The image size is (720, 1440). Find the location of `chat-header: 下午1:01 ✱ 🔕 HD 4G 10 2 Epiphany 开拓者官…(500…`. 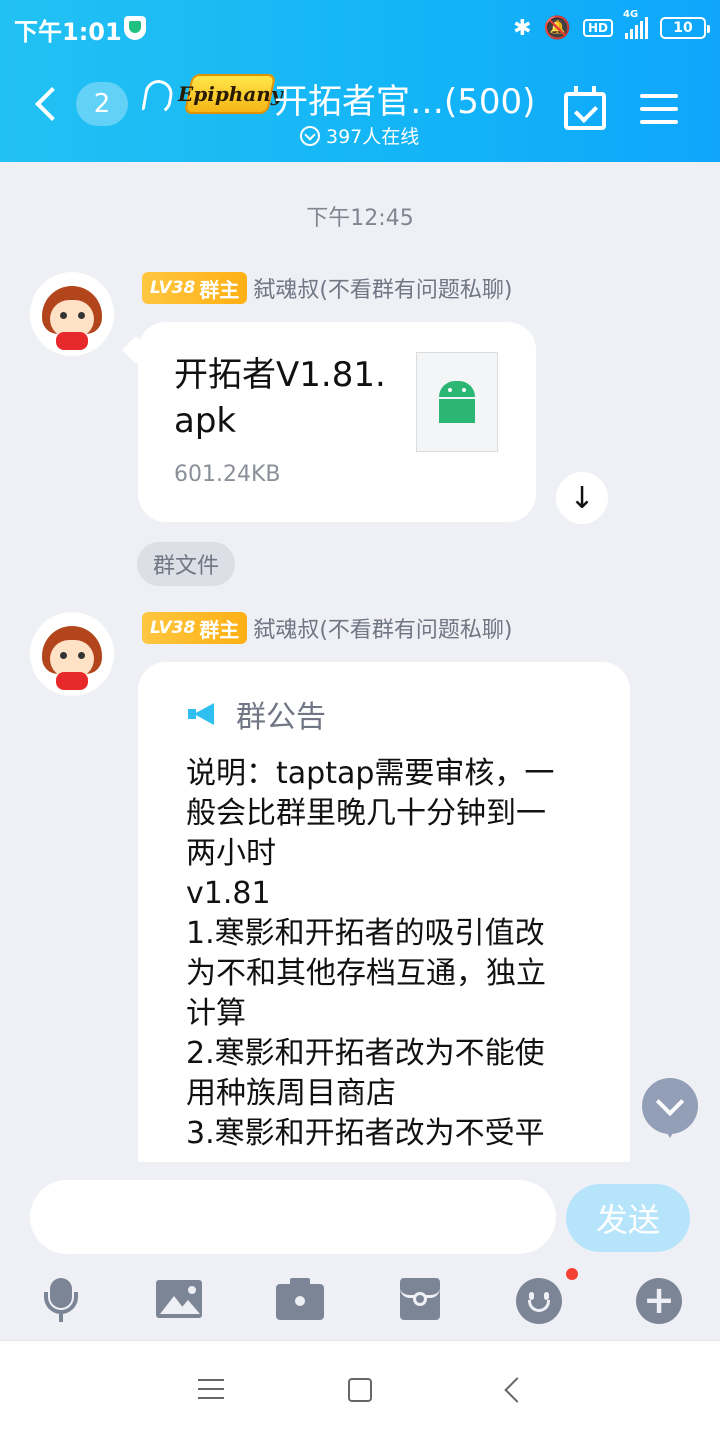

chat-header: 下午1:01 ✱ 🔕 HD 4G 10 2 Epiphany 开拓者官…(500… is located at coordinates (360, 81).